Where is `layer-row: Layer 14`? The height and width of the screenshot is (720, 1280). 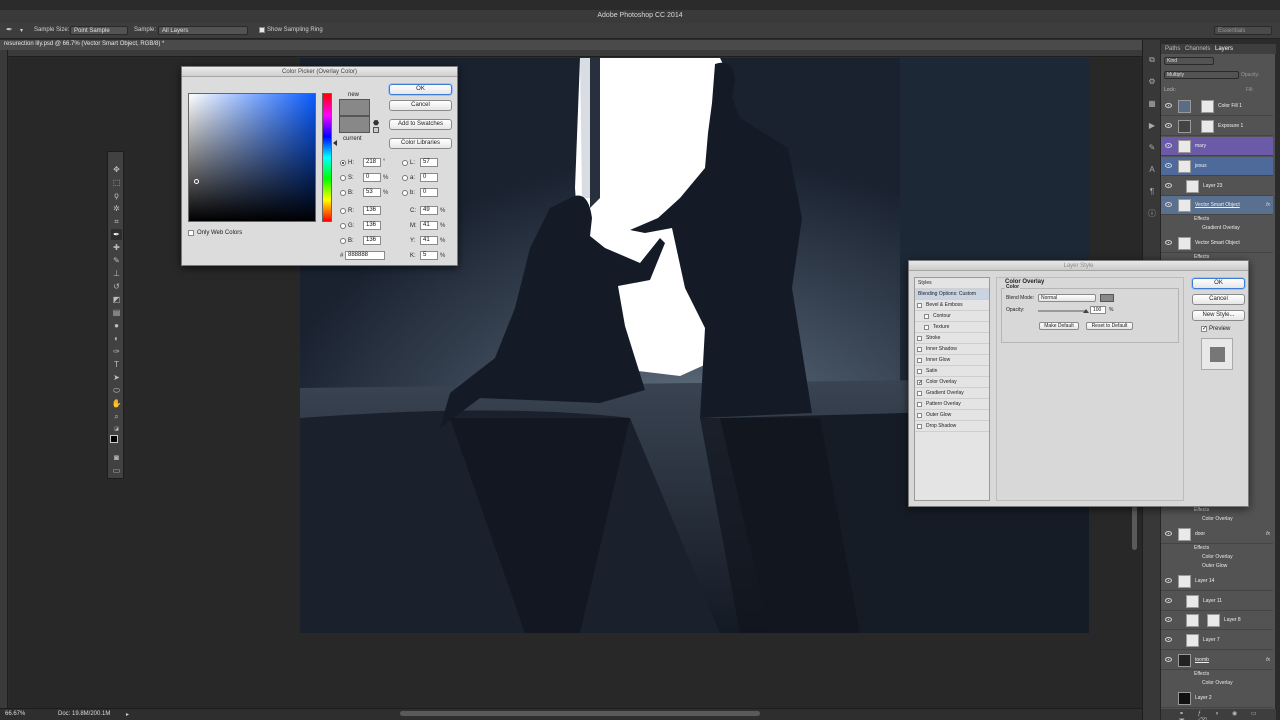
layer-row: Layer 14 is located at coordinates (1217, 581).